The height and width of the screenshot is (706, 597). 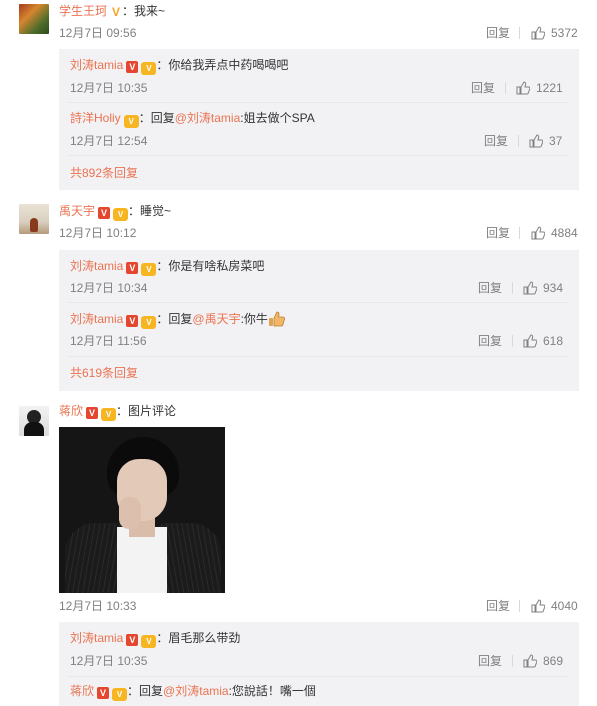 I want to click on comment-time: 12月7日 10:12, so click(x=98, y=233).